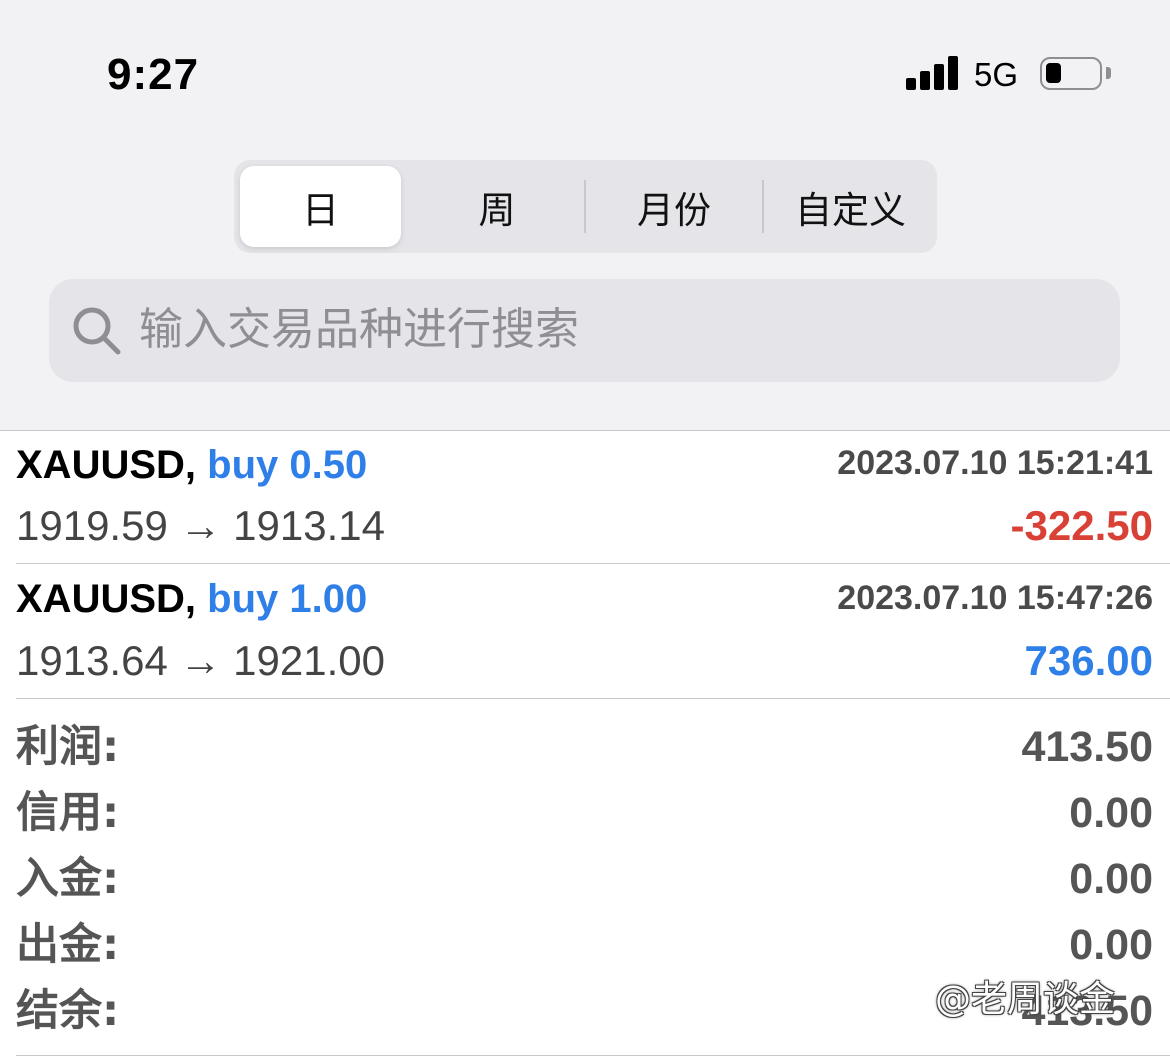 The image size is (1170, 1061). What do you see at coordinates (1081, 525) in the screenshot?
I see `trade-profit: -322.50` at bounding box center [1081, 525].